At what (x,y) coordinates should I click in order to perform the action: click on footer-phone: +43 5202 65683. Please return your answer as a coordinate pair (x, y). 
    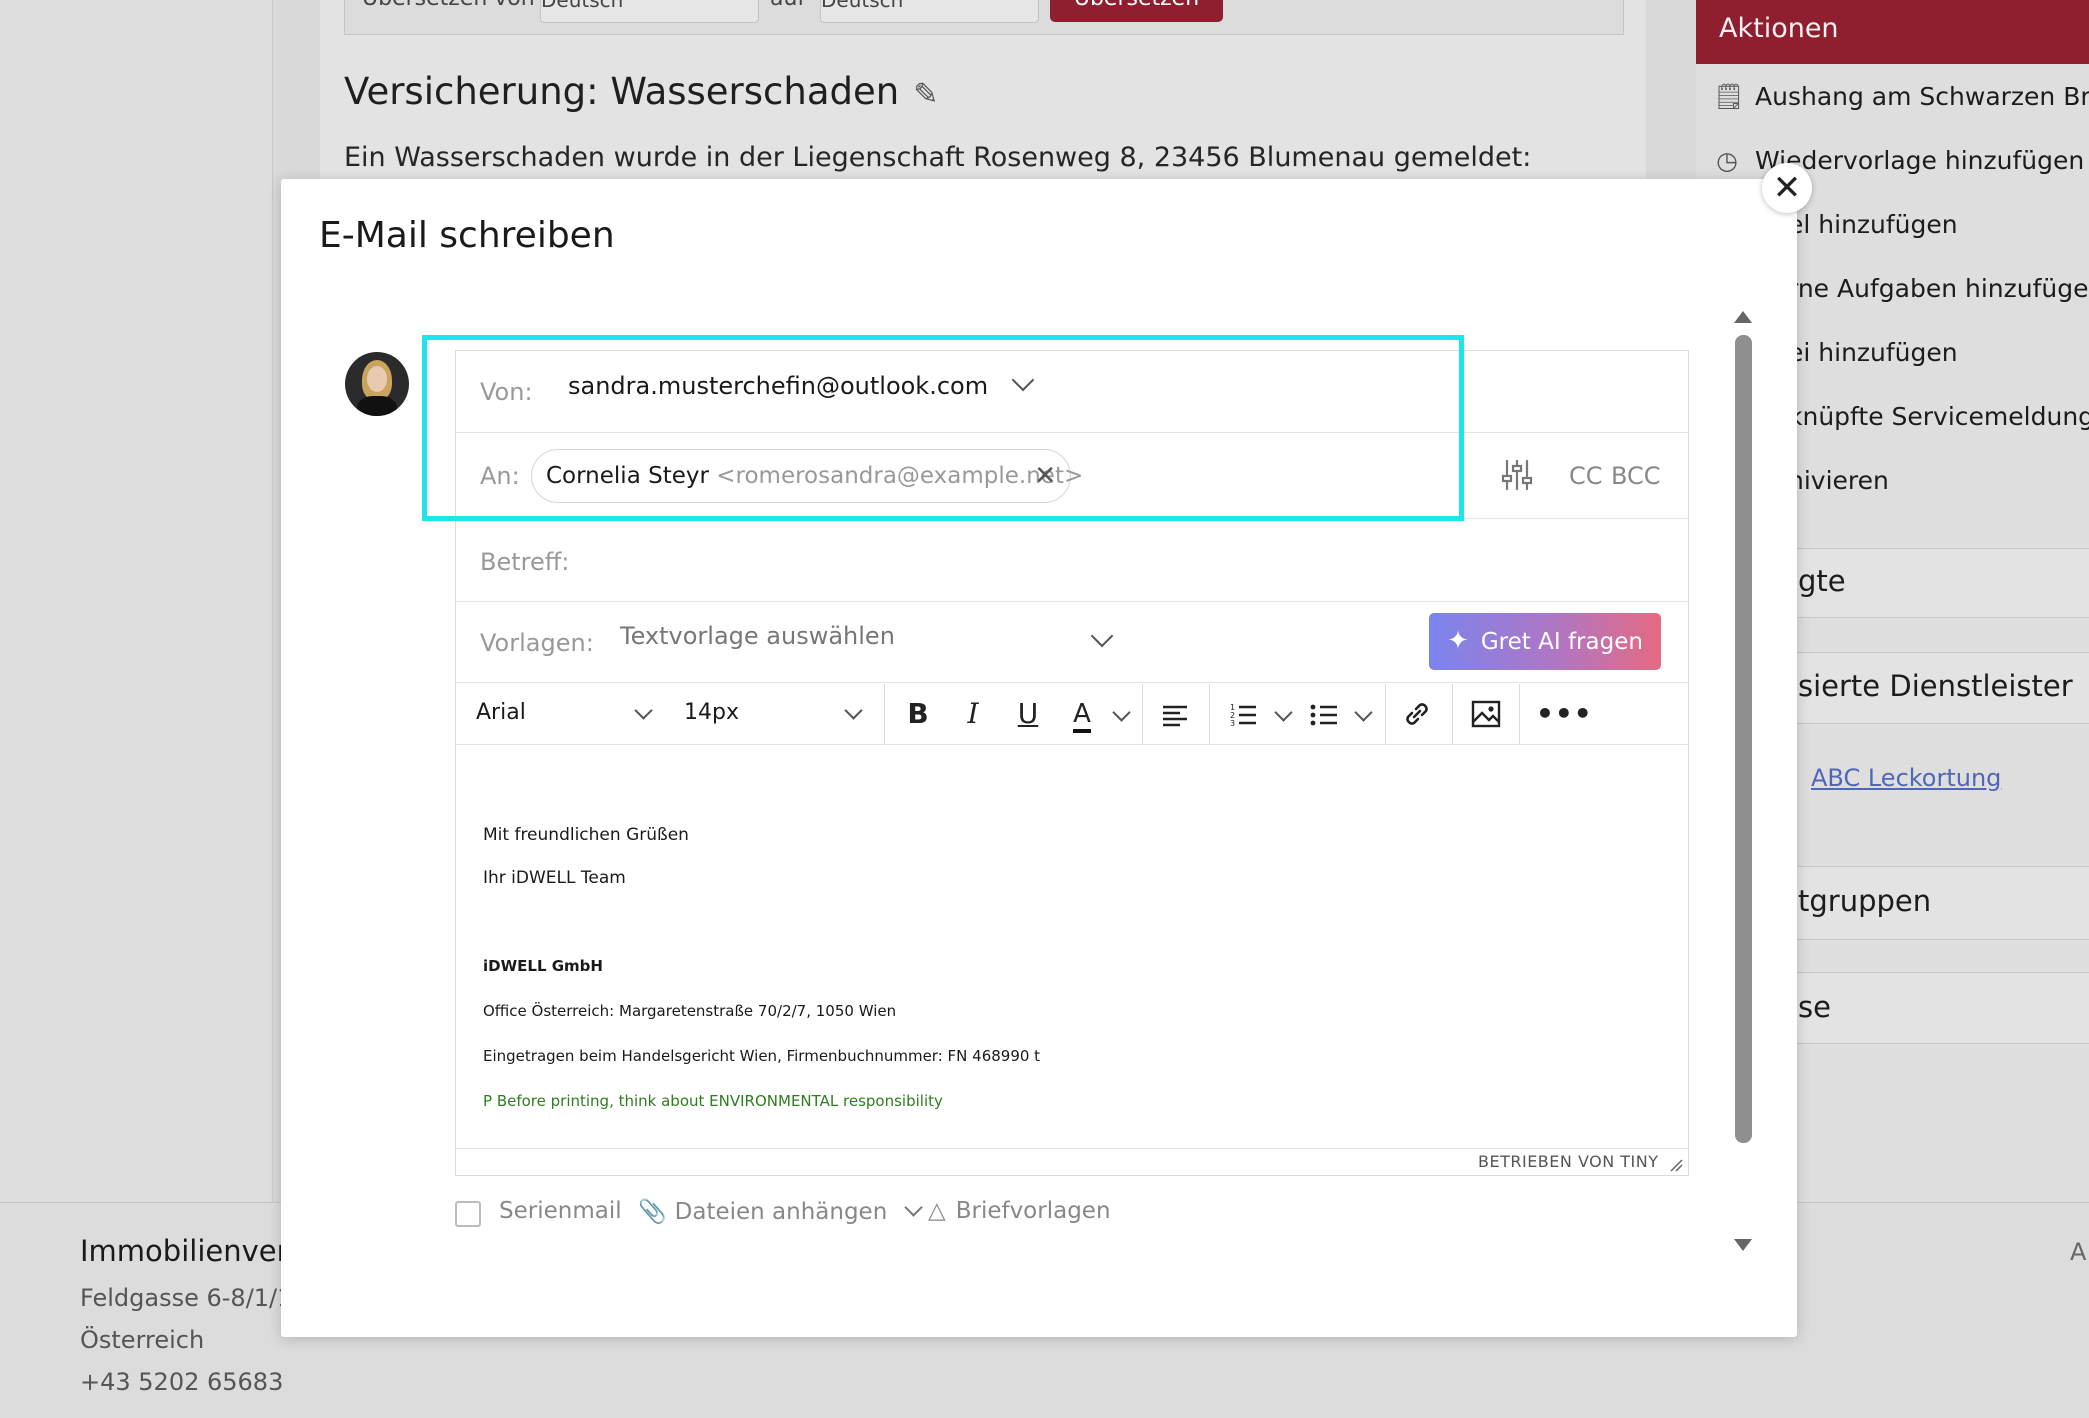
    Looking at the image, I should click on (182, 1382).